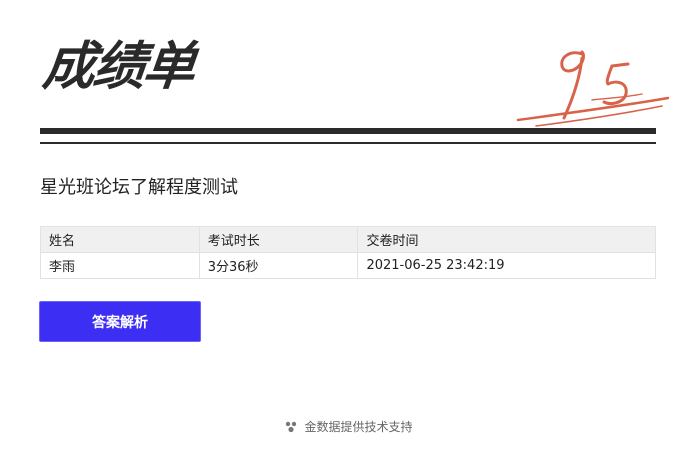  I want to click on table-header-row: 姓名 考试时长 交卷时间, so click(348, 239).